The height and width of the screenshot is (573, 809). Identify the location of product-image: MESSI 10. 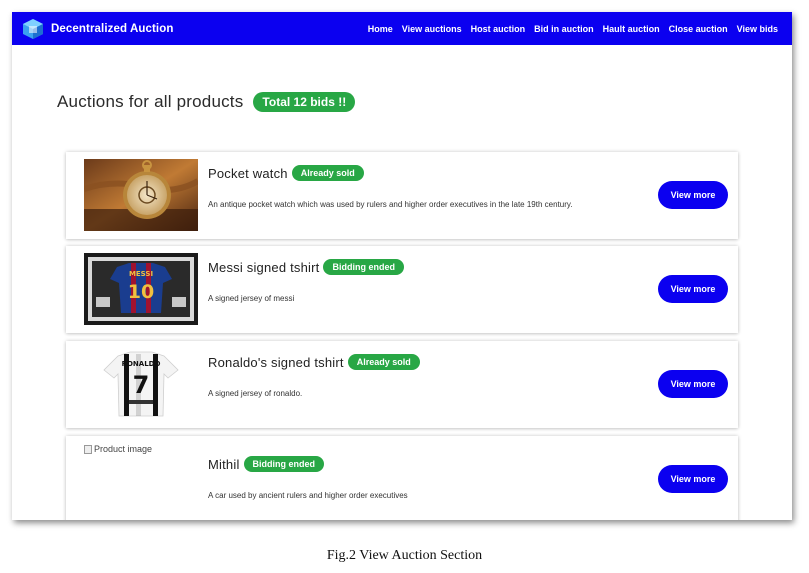
(141, 289).